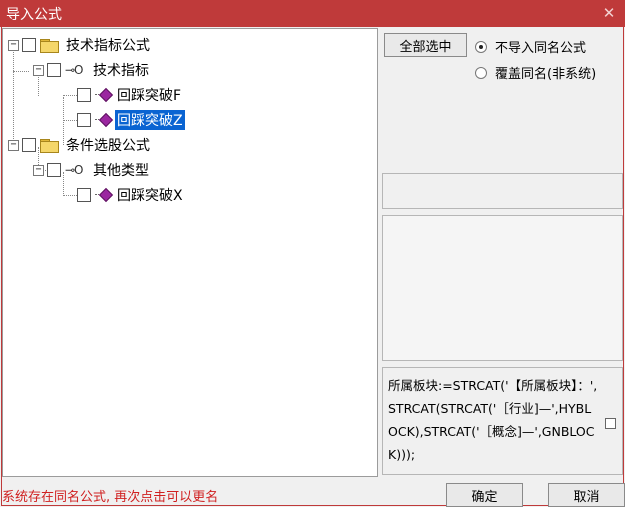  I want to click on tree-node-label: 回踩突破F, so click(149, 96).